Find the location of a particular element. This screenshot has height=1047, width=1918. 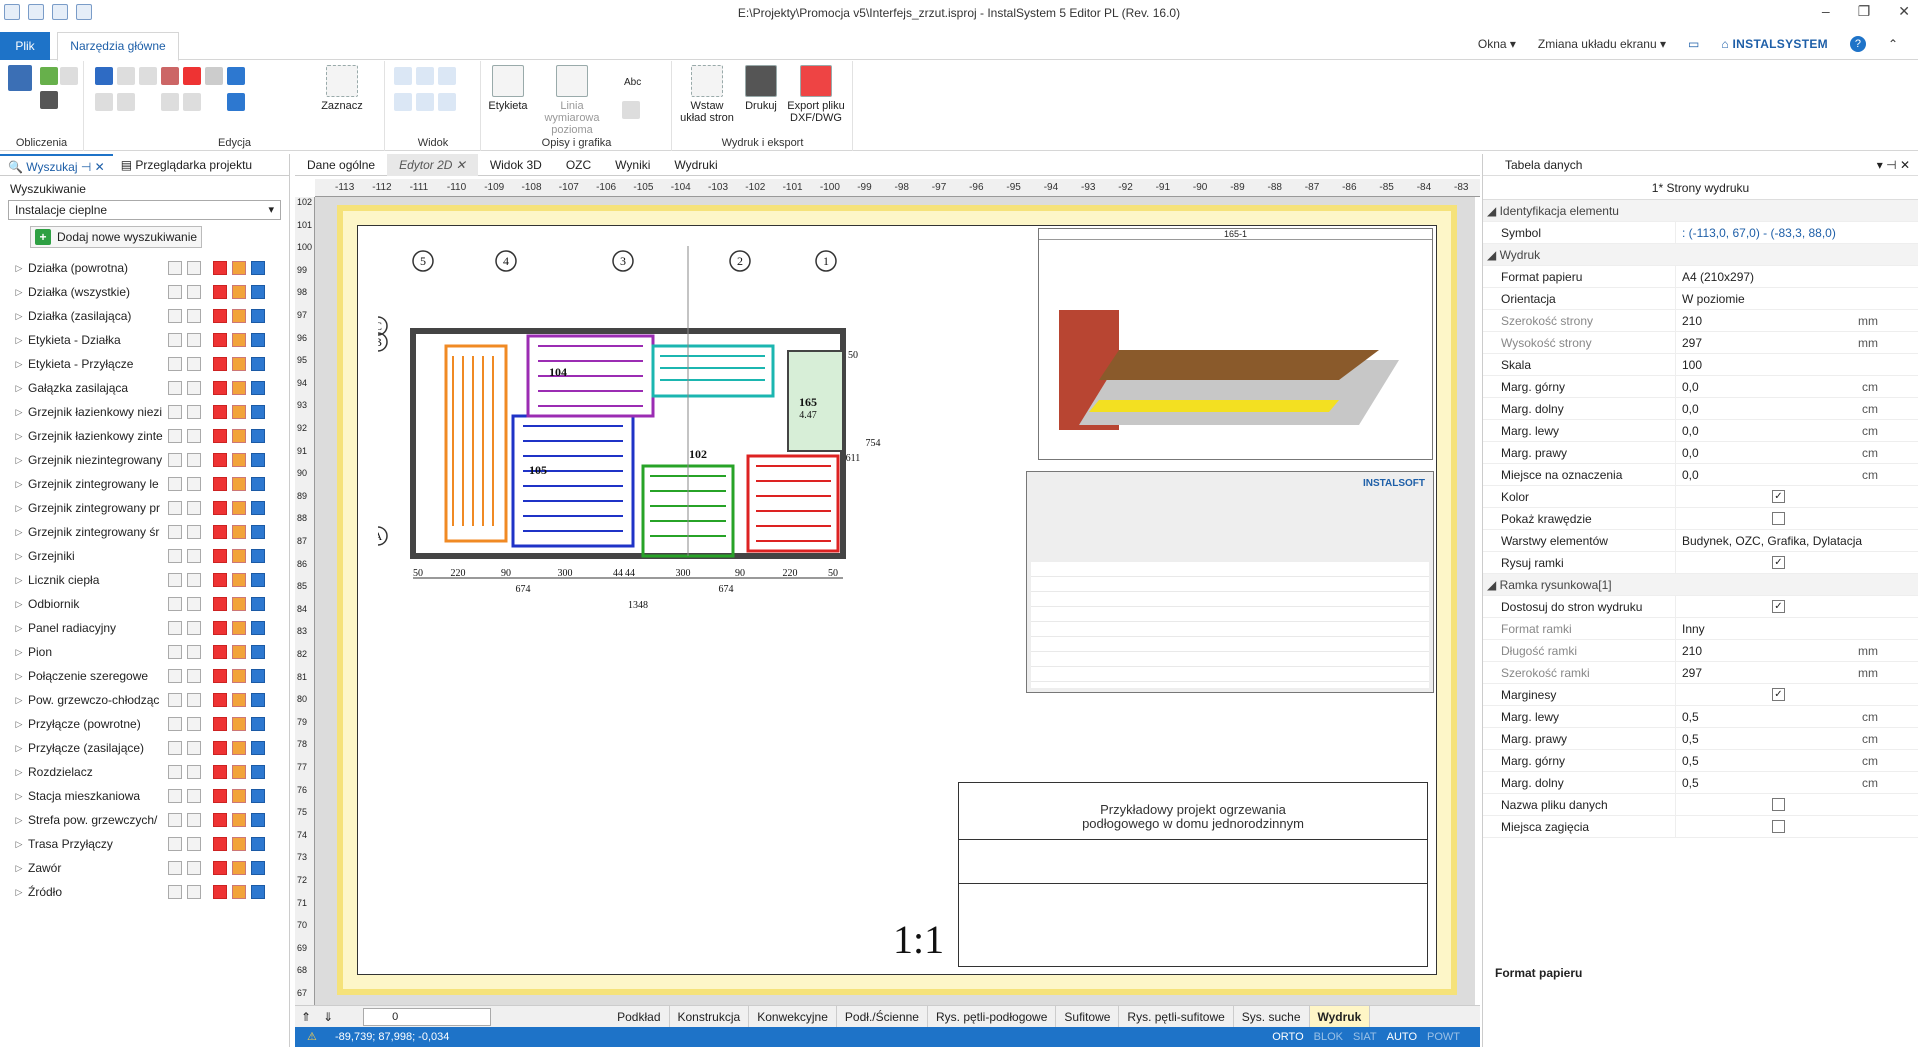

snap-mode-toggle: POWT is located at coordinates (1443, 1037).